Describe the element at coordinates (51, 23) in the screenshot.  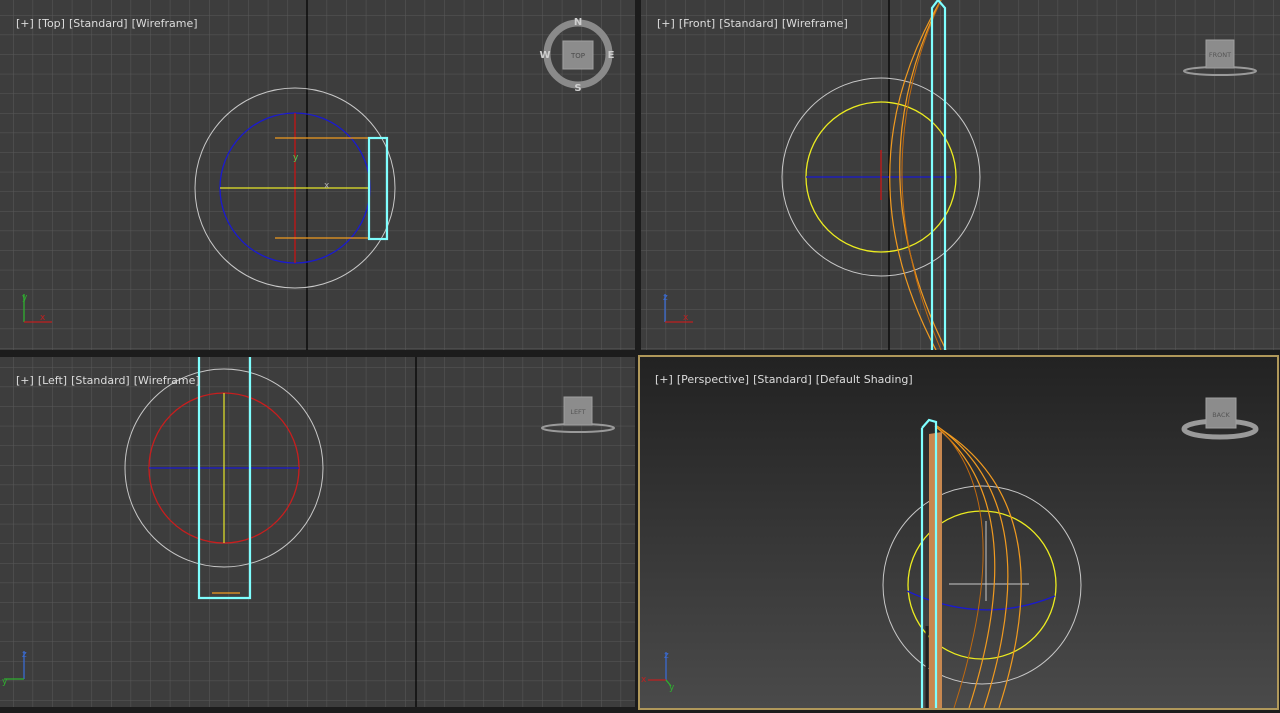
I see `viewport-view-name: [Top]` at that location.